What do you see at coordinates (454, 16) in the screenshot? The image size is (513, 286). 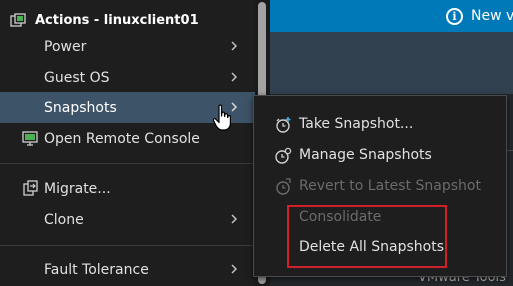 I see `info-icon: i` at bounding box center [454, 16].